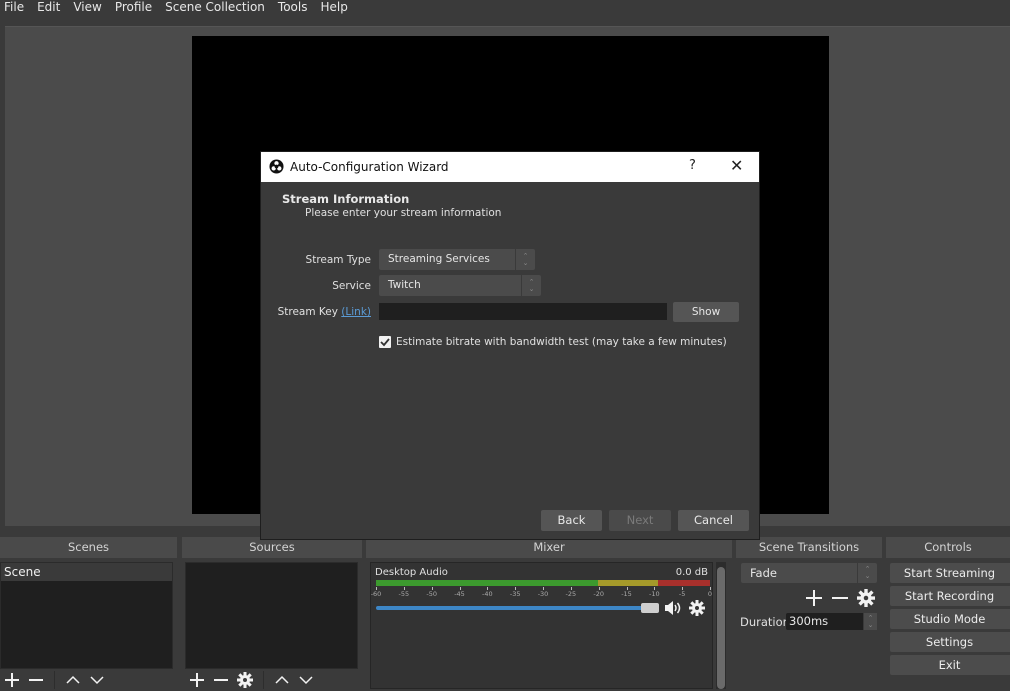 The width and height of the screenshot is (1010, 691). Describe the element at coordinates (460, 285) in the screenshot. I see `service-select: Twitch ⌃ ⌄` at that location.